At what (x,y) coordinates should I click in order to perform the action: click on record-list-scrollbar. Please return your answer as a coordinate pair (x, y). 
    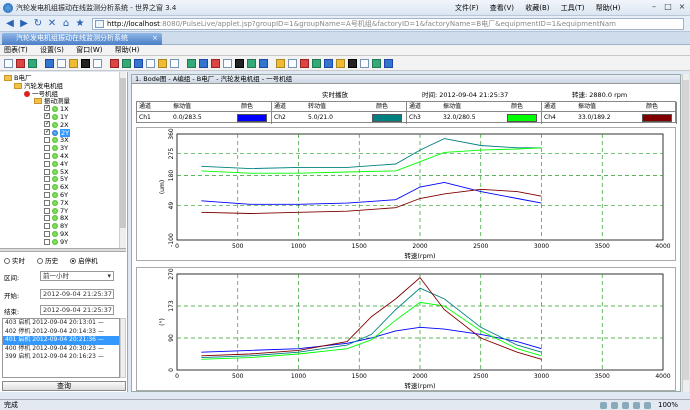
    Looking at the image, I should click on (123, 348).